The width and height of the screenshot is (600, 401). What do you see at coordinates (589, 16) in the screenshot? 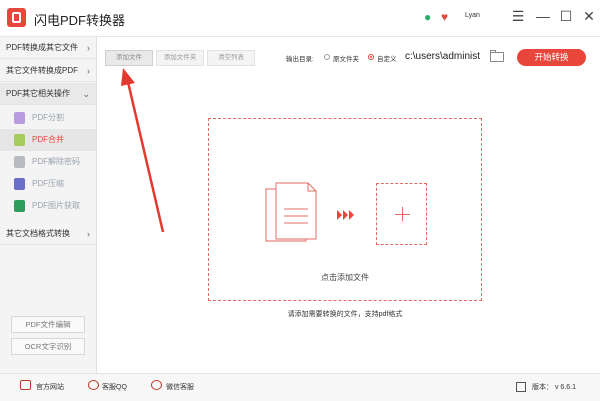
I see `close-icon: ✕` at bounding box center [589, 16].